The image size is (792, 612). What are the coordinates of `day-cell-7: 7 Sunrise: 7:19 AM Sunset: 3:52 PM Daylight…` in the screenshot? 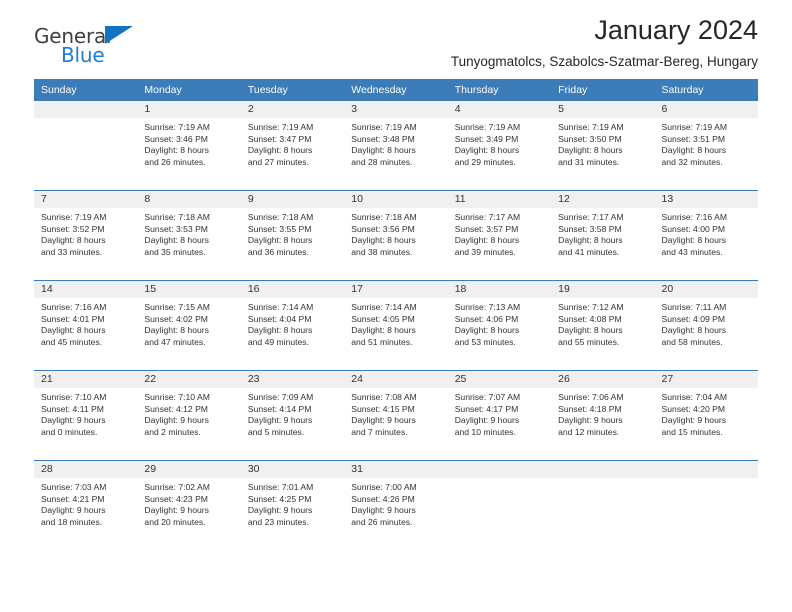 It's located at (86, 232).